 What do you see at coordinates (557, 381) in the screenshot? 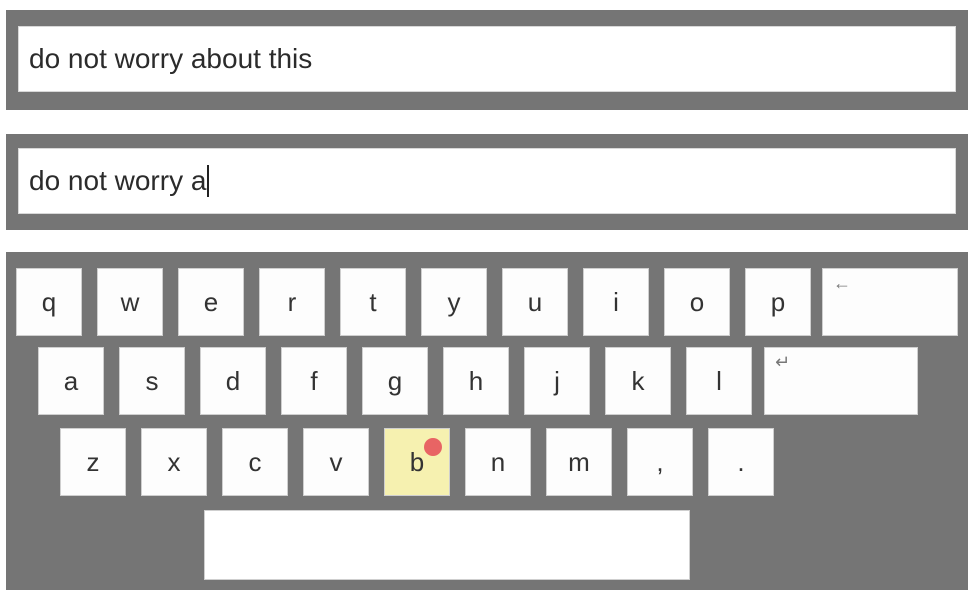
I see `key-j: j` at bounding box center [557, 381].